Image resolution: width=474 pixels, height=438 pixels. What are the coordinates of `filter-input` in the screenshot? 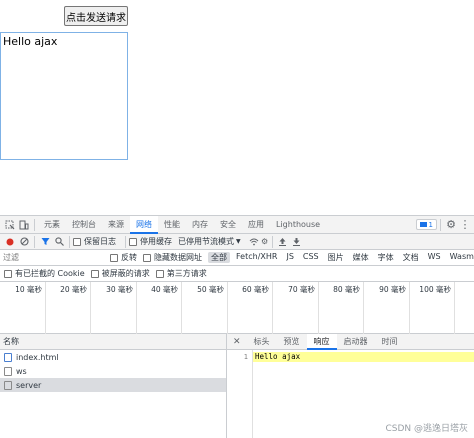 It's located at (53, 257).